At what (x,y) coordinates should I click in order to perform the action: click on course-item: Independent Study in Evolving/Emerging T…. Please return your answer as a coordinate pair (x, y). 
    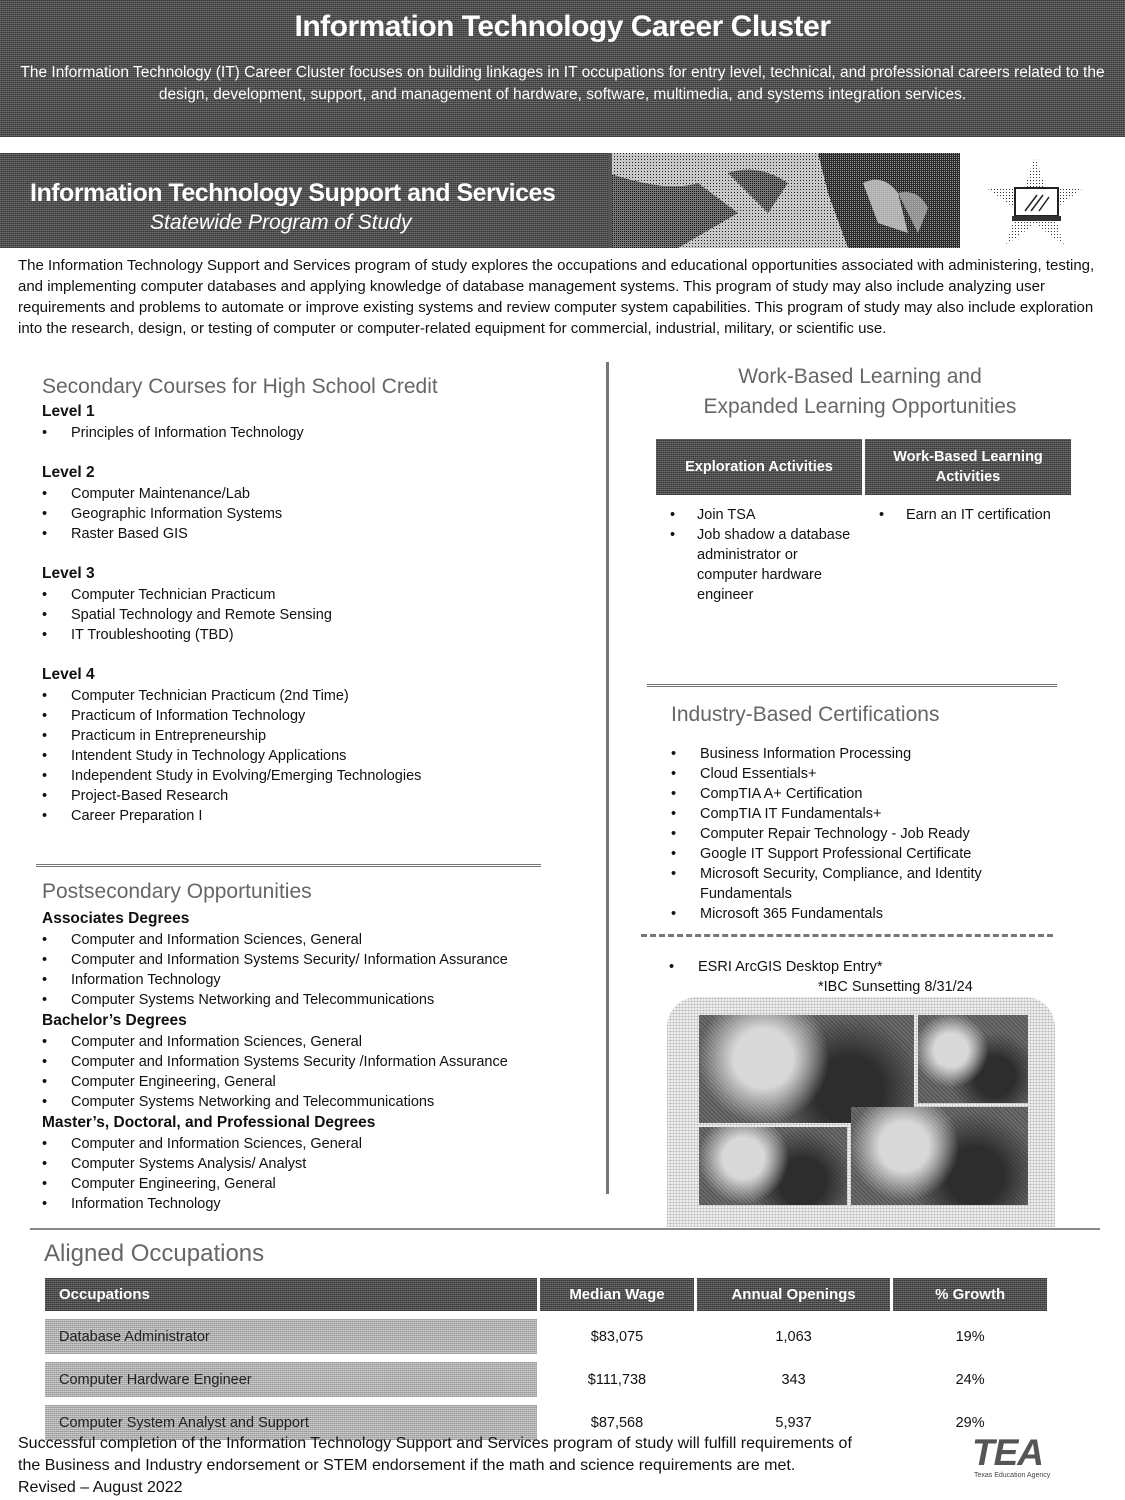
    Looking at the image, I should click on (317, 776).